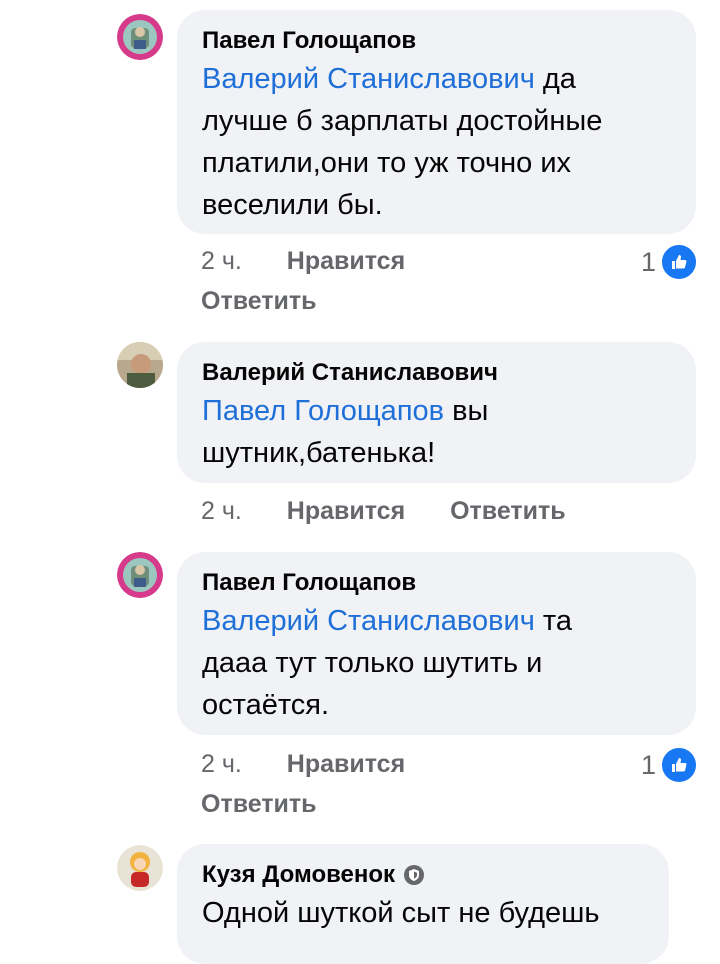 This screenshot has width=720, height=964. I want to click on comment-text: Одной шуткой сыт не будешь, so click(401, 913).